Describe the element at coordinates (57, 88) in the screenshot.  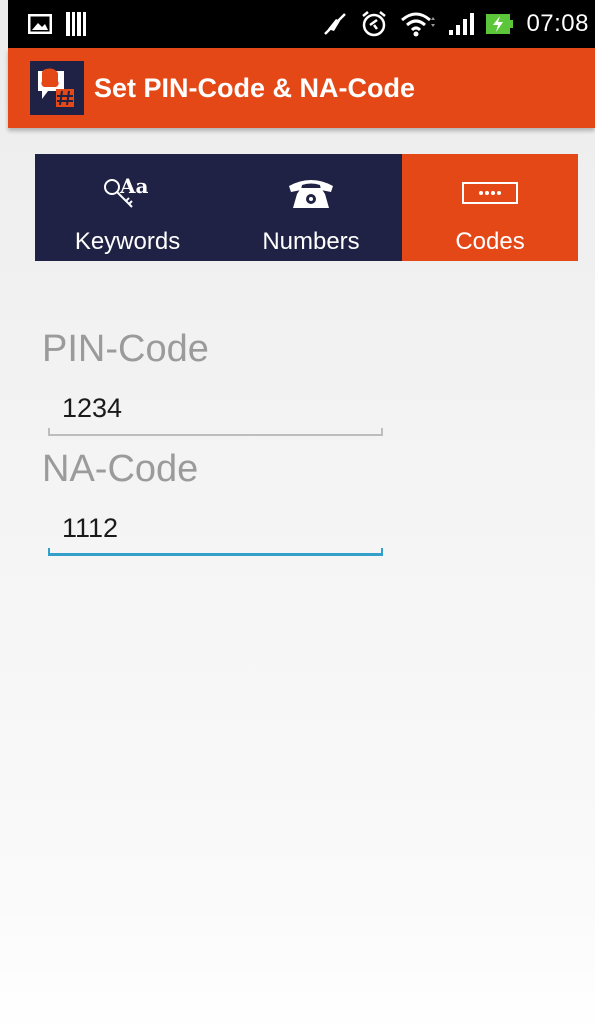
I see `app-logo-icon` at that location.